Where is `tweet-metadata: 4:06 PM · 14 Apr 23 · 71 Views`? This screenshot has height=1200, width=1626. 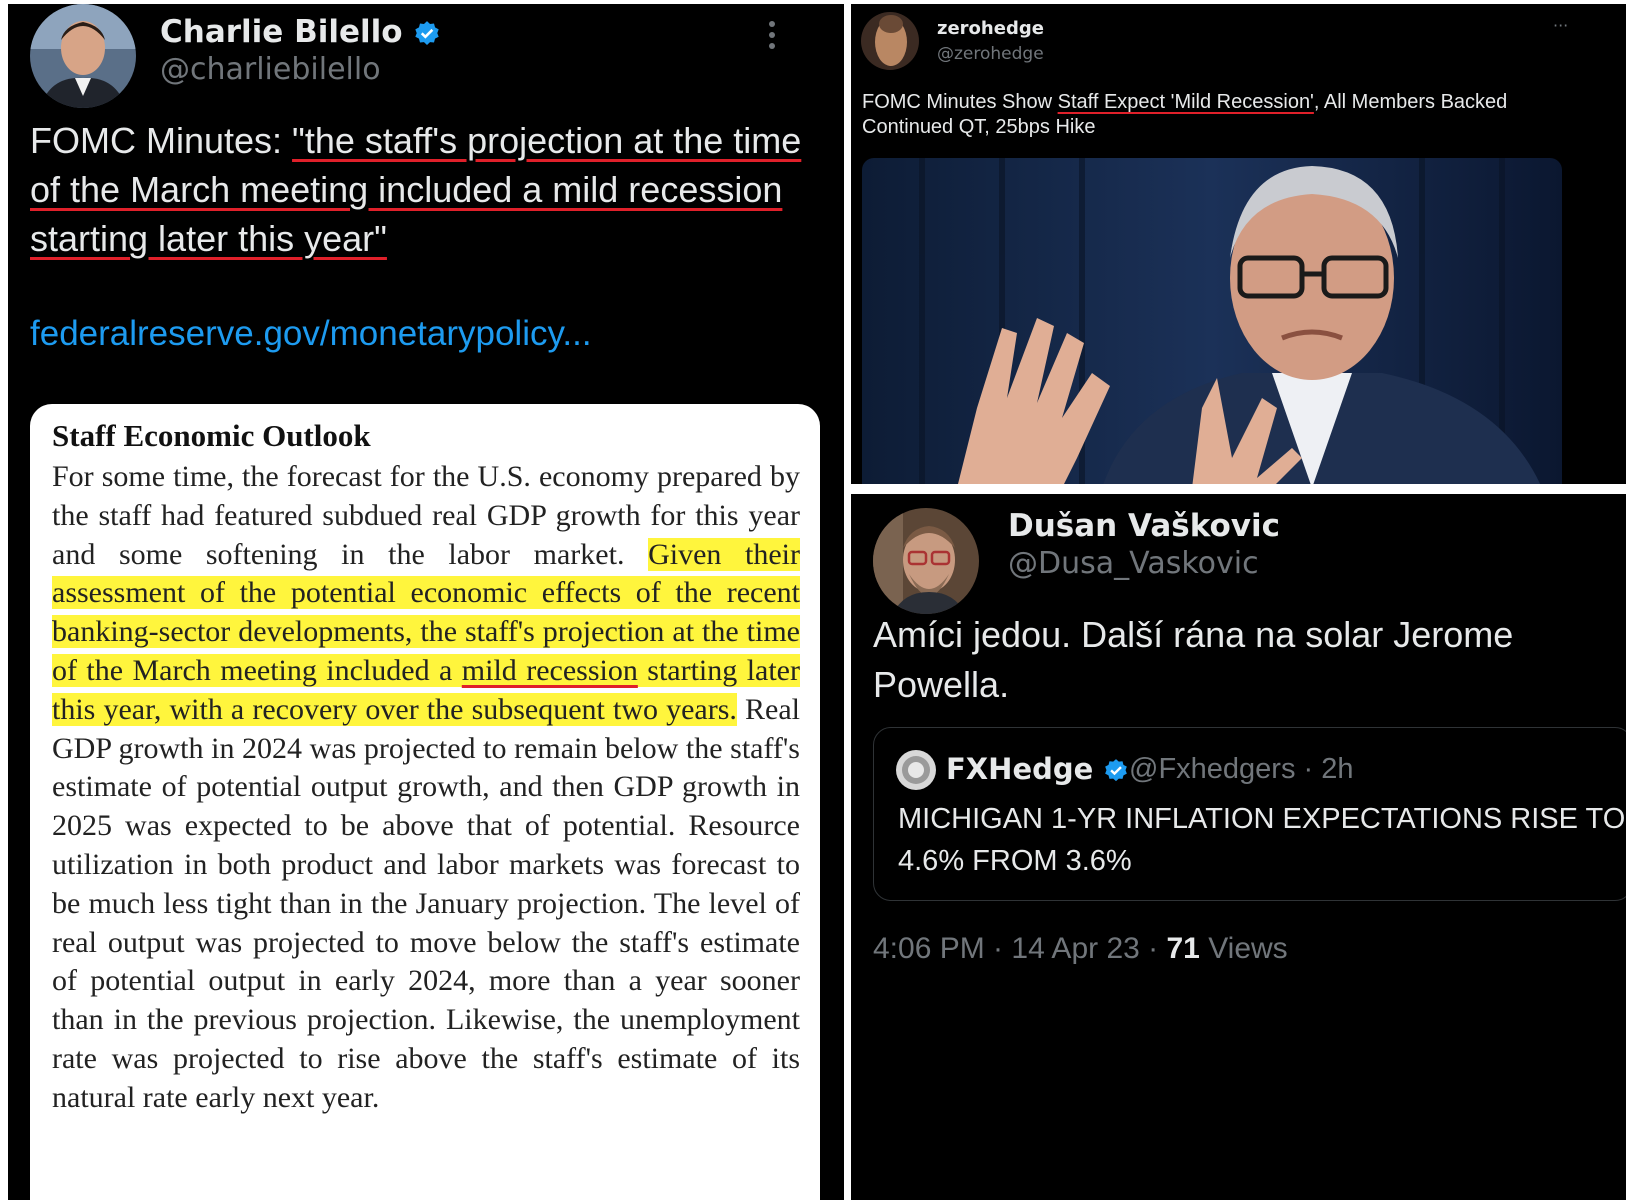 tweet-metadata: 4:06 PM · 14 Apr 23 · 71 Views is located at coordinates (1080, 949).